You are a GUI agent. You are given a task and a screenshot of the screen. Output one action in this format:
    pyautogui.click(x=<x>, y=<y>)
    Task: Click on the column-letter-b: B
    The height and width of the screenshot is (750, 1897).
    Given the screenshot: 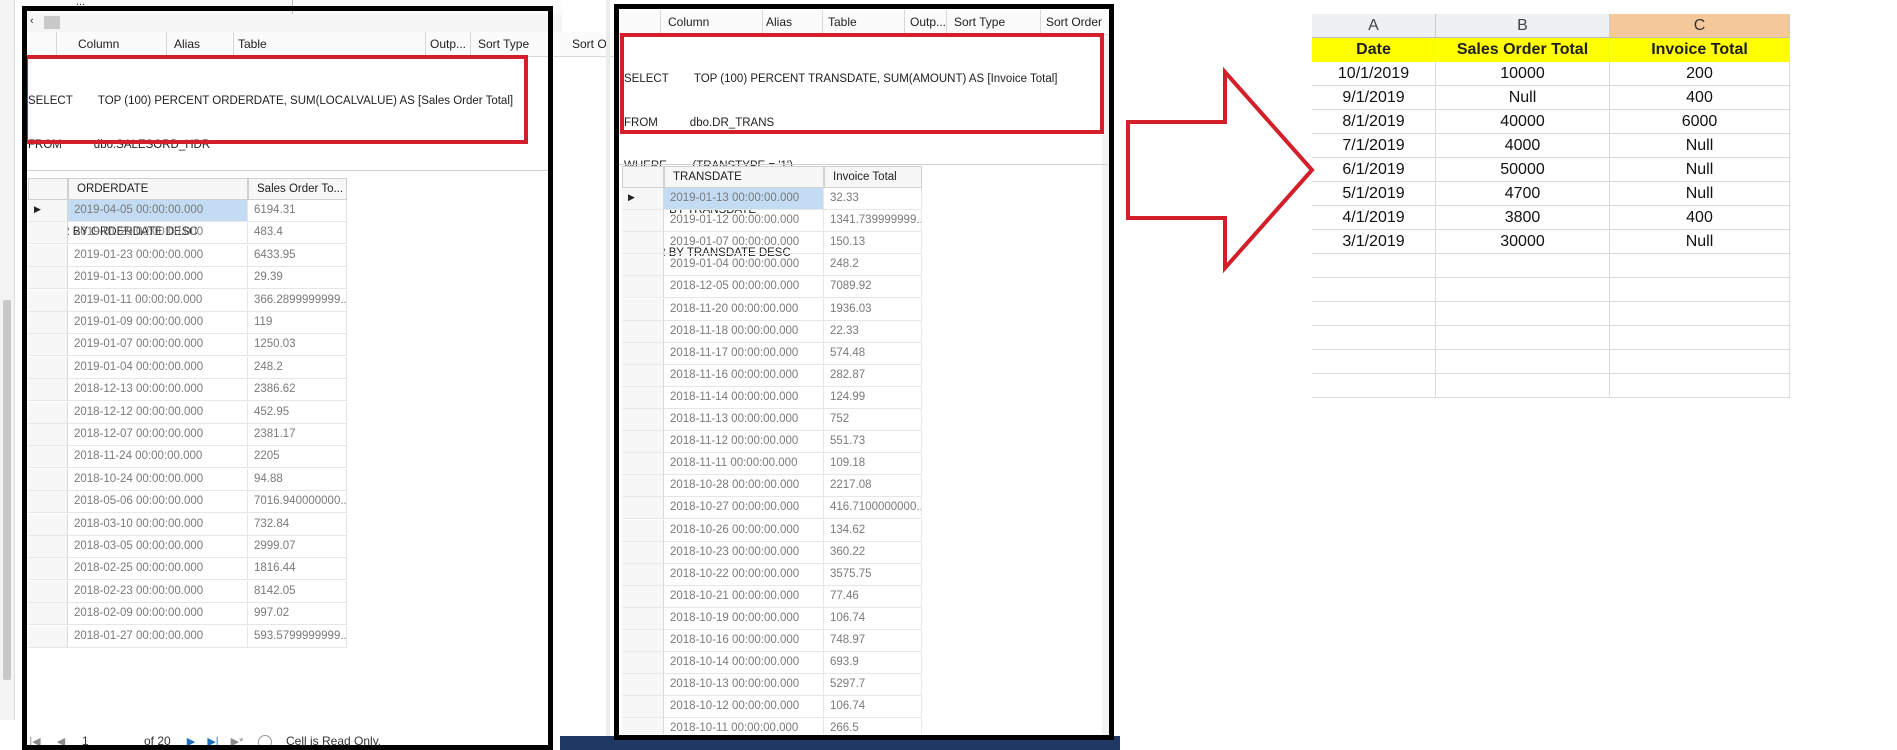 What is the action you would take?
    pyautogui.click(x=1523, y=26)
    